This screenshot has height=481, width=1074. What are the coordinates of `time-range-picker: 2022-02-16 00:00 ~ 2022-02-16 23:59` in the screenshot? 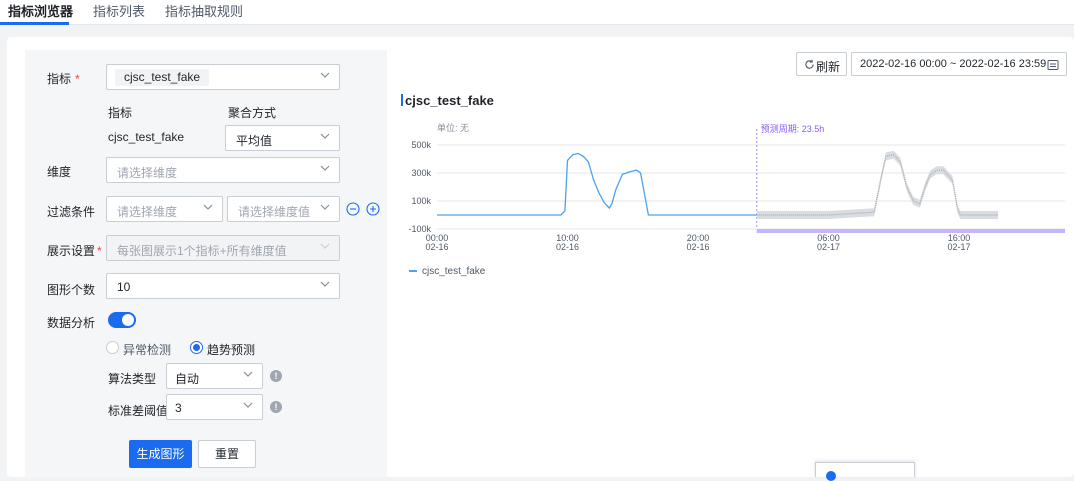 It's located at (959, 64).